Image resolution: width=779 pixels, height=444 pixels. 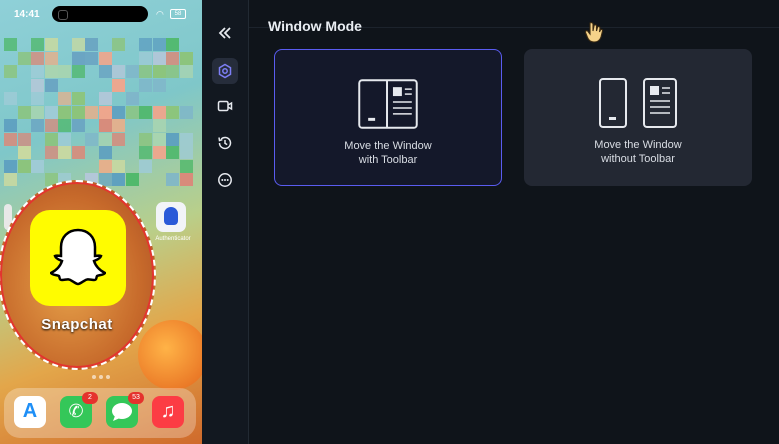 I want to click on phone-time: 14:41, so click(x=27, y=14).